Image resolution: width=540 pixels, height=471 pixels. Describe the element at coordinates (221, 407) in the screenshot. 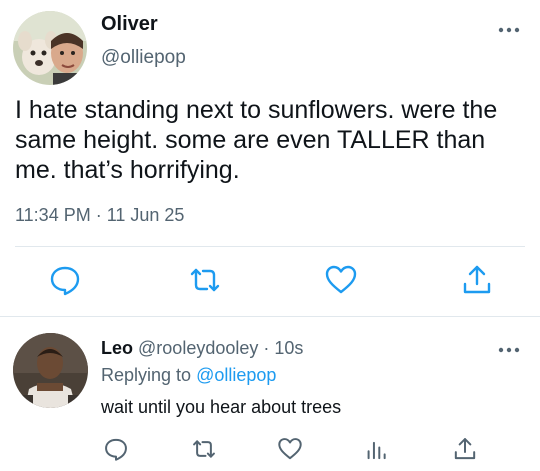

I see `reply-text: wait until you hear about trees` at that location.